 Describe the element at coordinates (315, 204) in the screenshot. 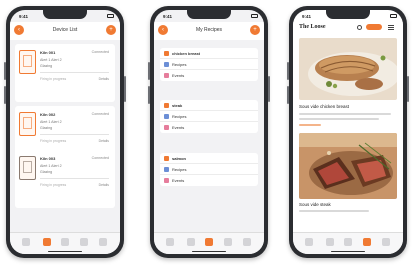

I see `article-caption: Sous vide steak` at that location.